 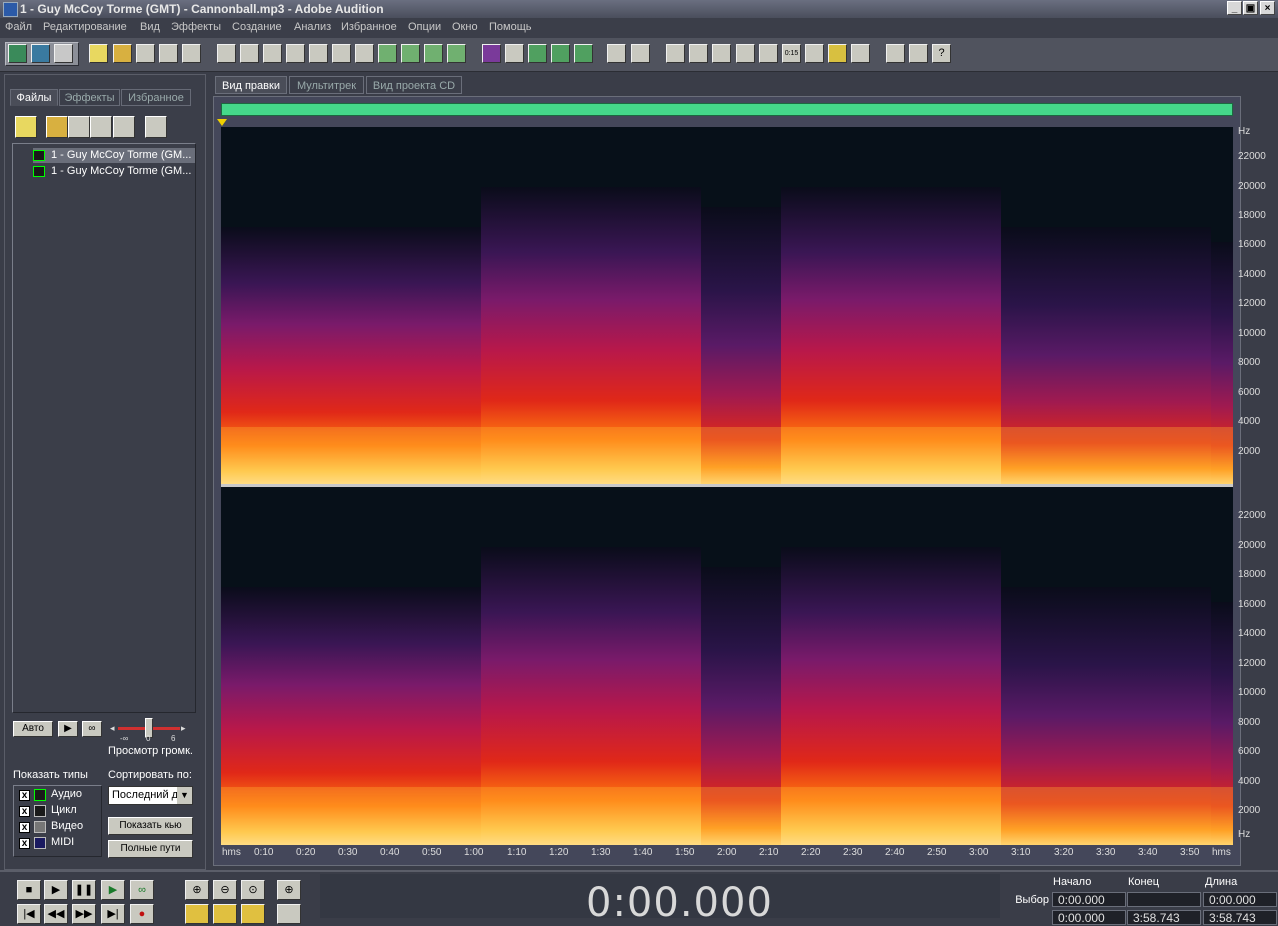 I want to click on zoom-in-icon: ⊕, so click(x=197, y=890).